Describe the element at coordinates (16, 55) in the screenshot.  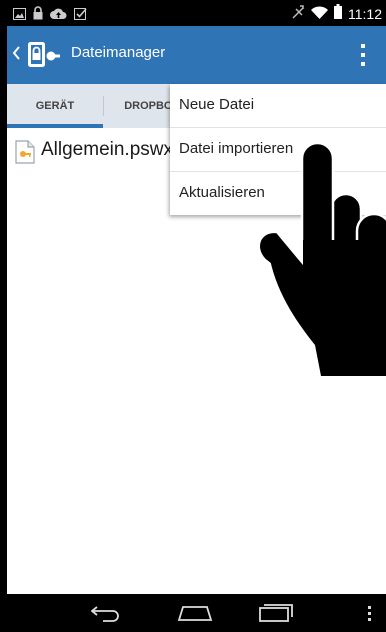
I see `chevron-left-icon` at that location.